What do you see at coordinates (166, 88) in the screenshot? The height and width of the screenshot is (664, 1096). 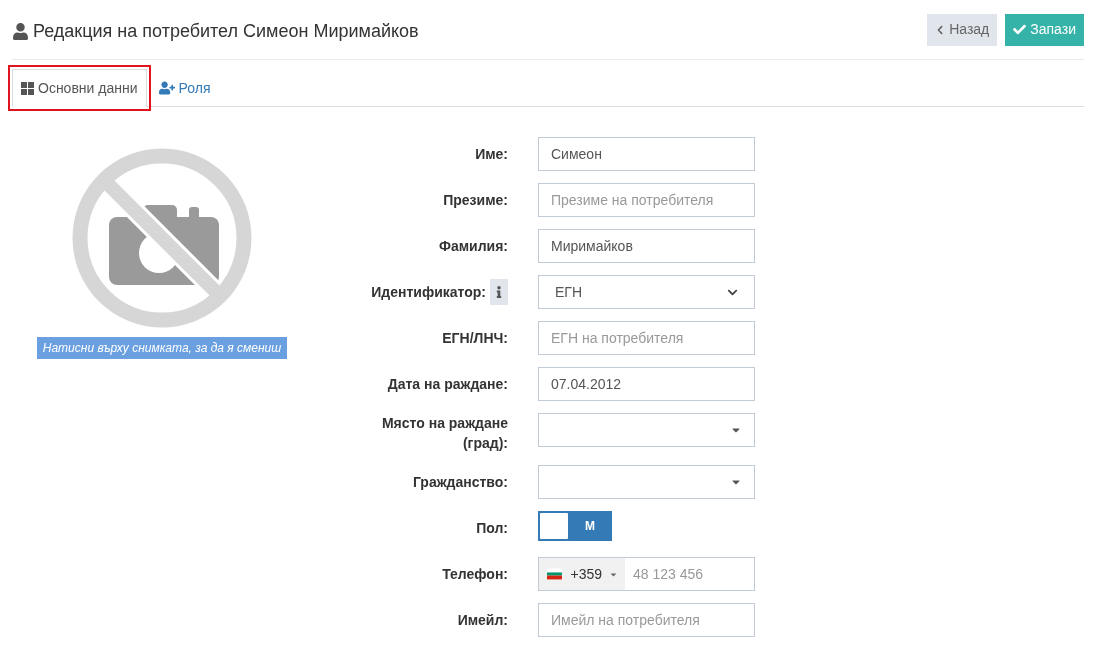 I see `user-plus-icon` at bounding box center [166, 88].